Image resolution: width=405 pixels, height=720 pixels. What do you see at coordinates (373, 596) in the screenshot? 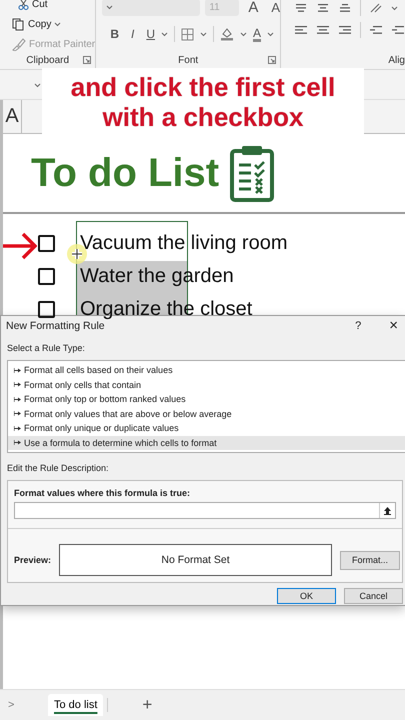
I see `cancel-button: Cancel` at bounding box center [373, 596].